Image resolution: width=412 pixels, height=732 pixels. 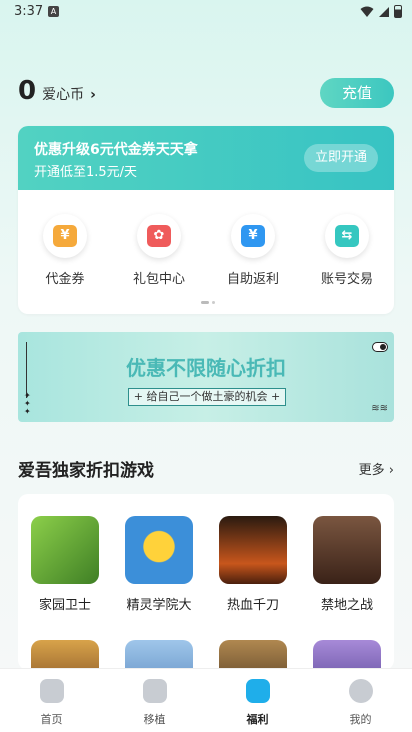 What do you see at coordinates (154, 691) in the screenshot?
I see `gamepad-icon` at bounding box center [154, 691].